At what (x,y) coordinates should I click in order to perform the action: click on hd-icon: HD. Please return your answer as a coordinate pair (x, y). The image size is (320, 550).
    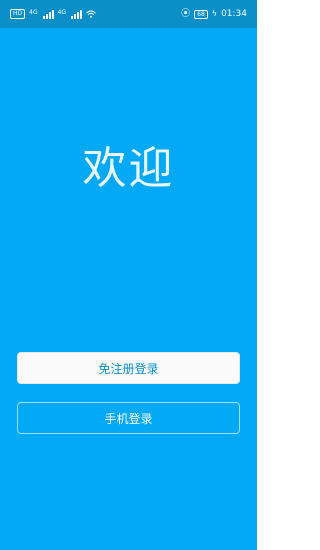
    Looking at the image, I should click on (18, 14).